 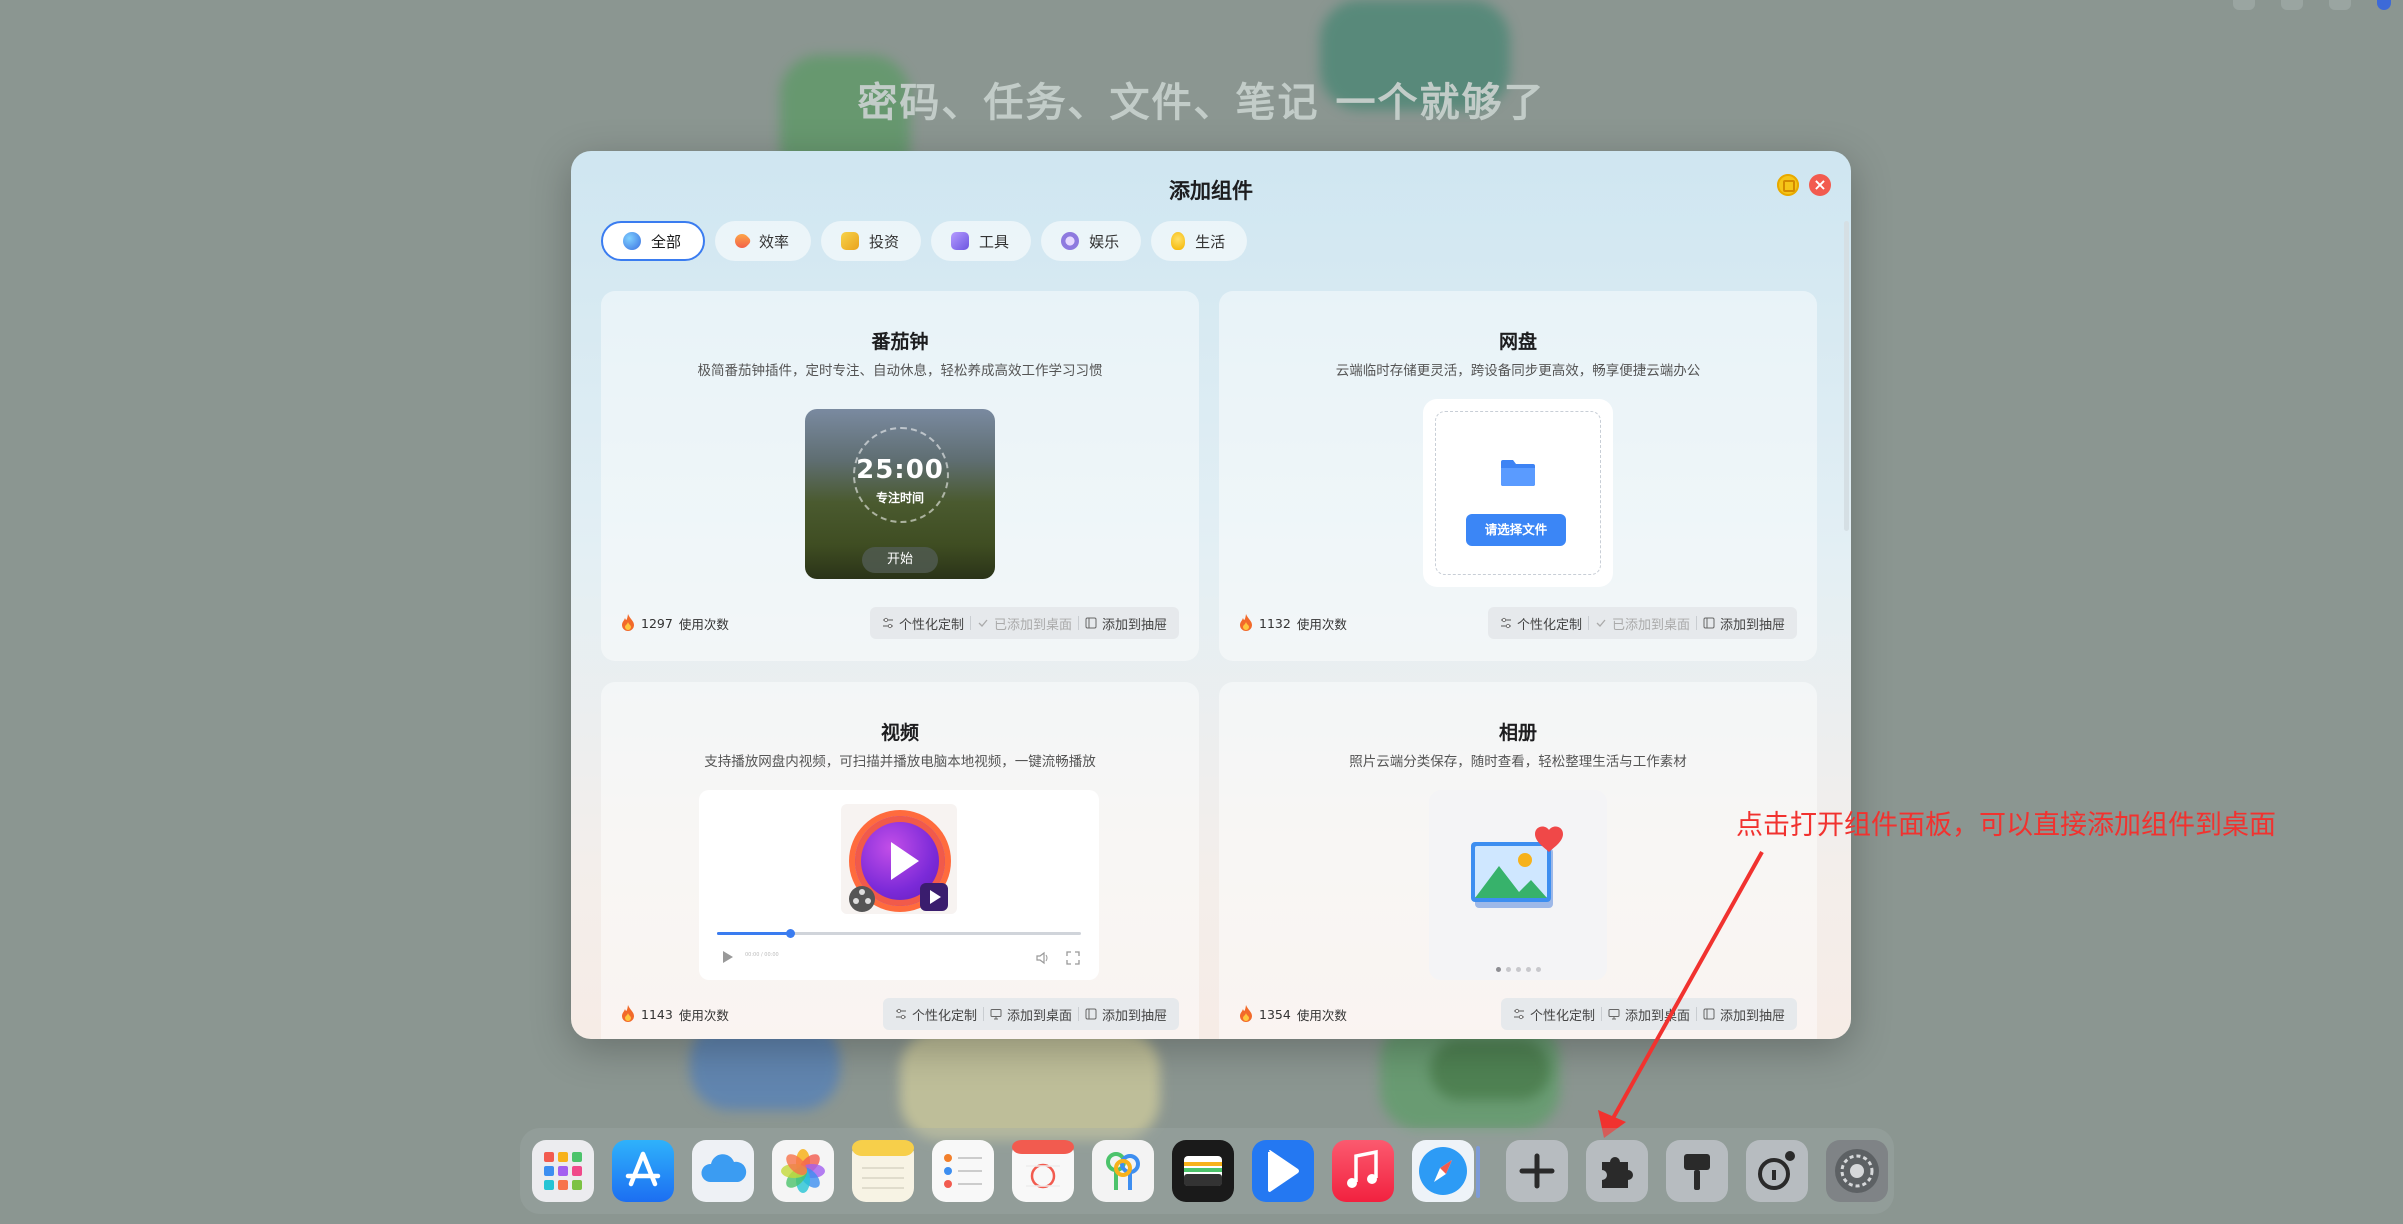 I want to click on calendar-icon, so click(x=1043, y=1171).